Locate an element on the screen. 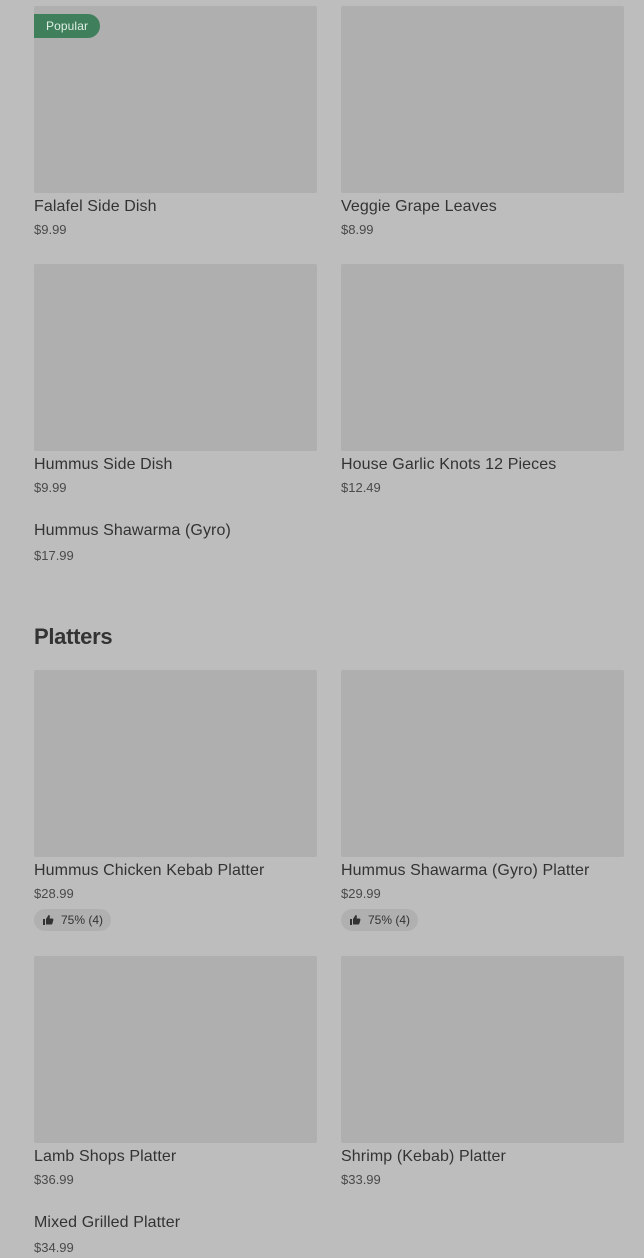  item-price: $8.99 is located at coordinates (357, 229).